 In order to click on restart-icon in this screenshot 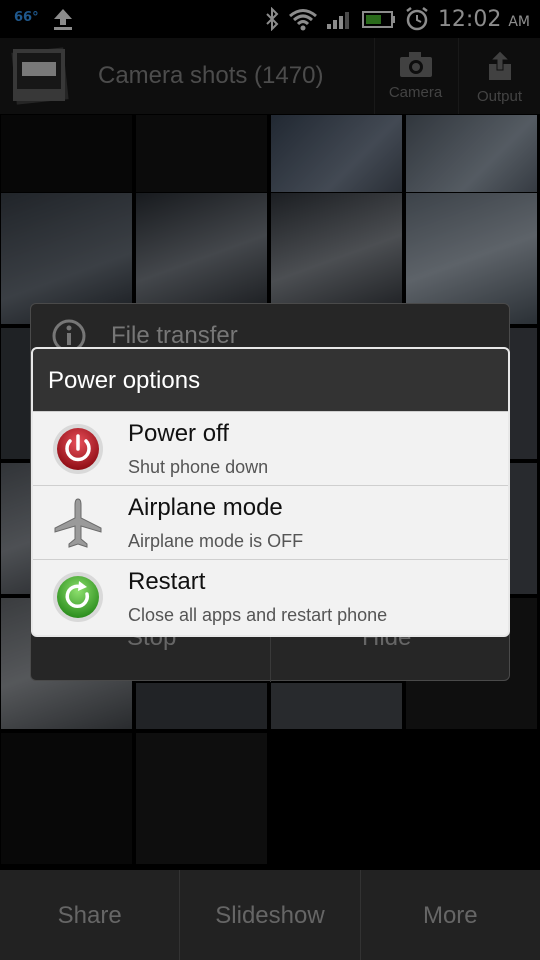, I will do `click(78, 597)`.